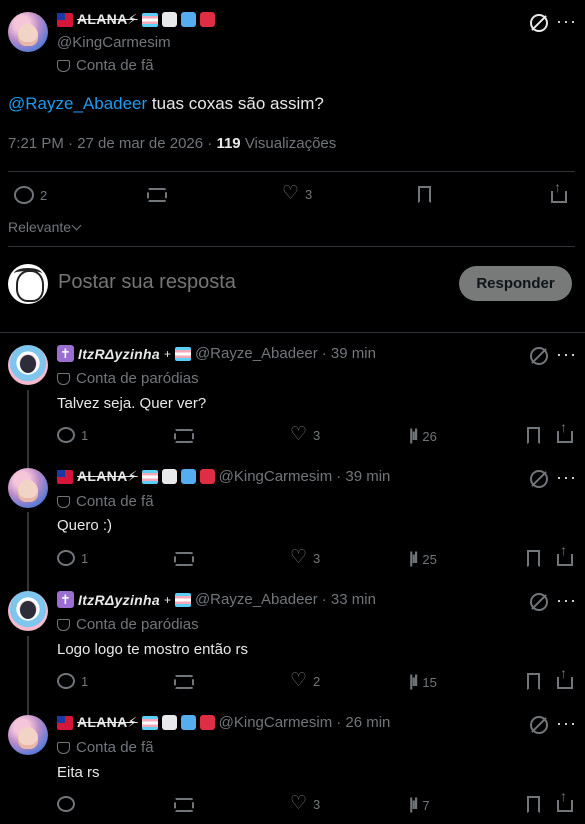 Image resolution: width=585 pixels, height=824 pixels. Describe the element at coordinates (317, 804) in the screenshot. I see `like-count: 3` at that location.